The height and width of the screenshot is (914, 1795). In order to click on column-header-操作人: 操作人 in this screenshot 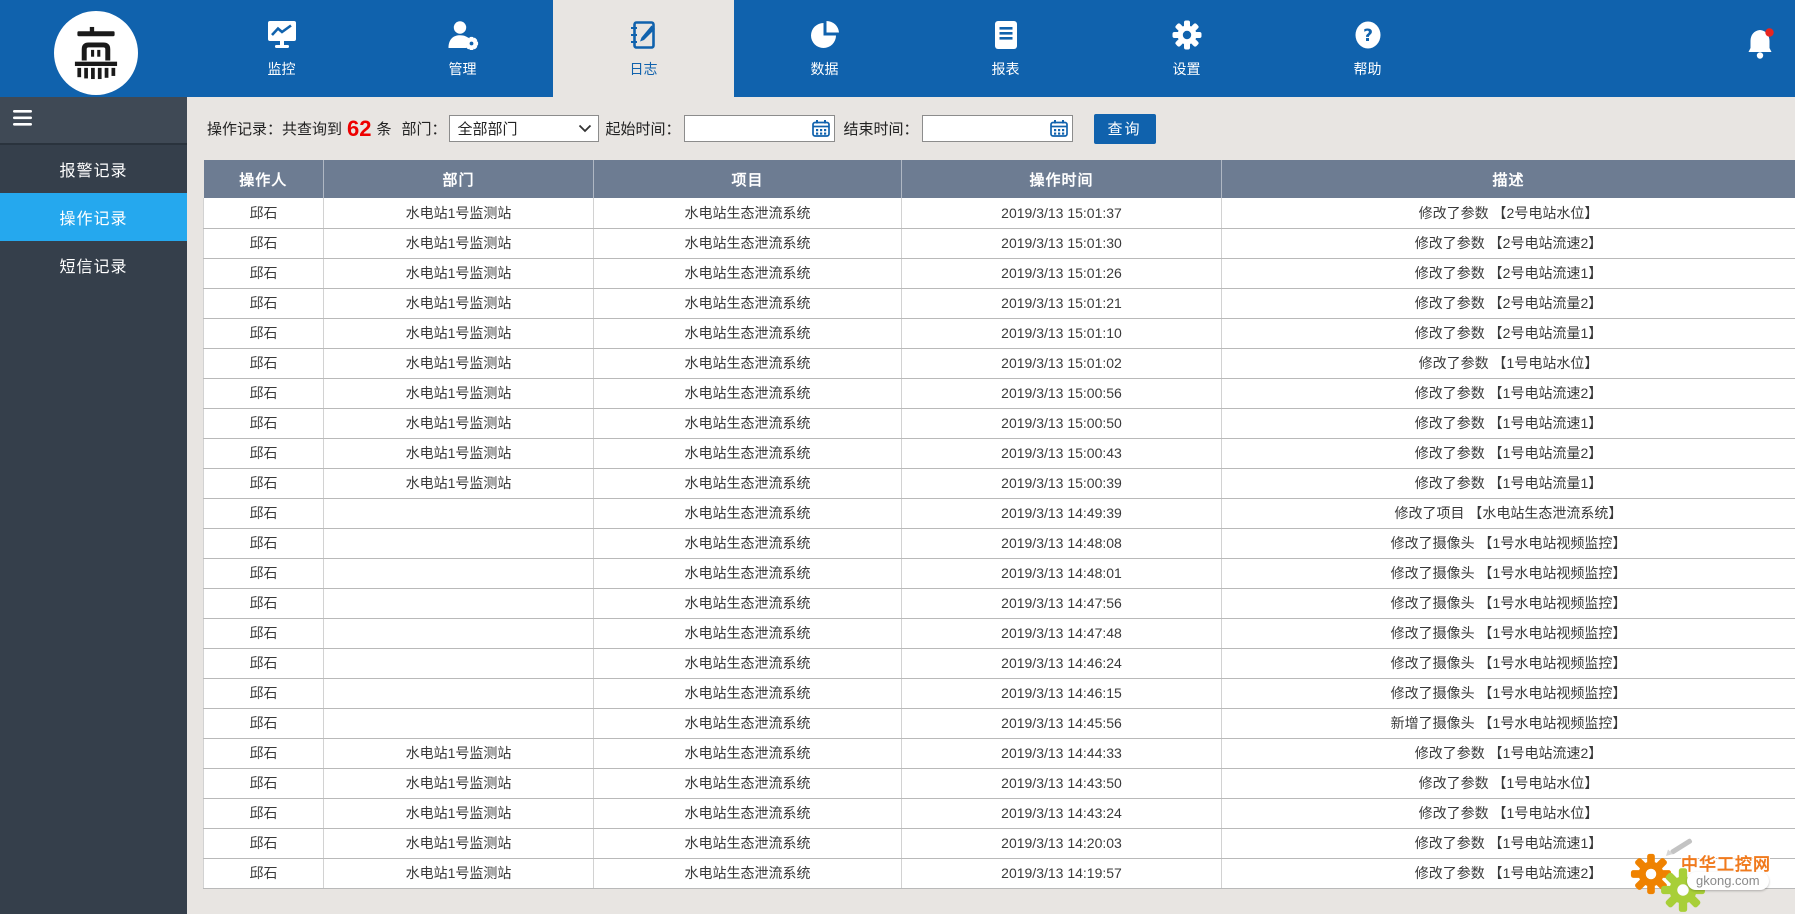, I will do `click(263, 179)`.